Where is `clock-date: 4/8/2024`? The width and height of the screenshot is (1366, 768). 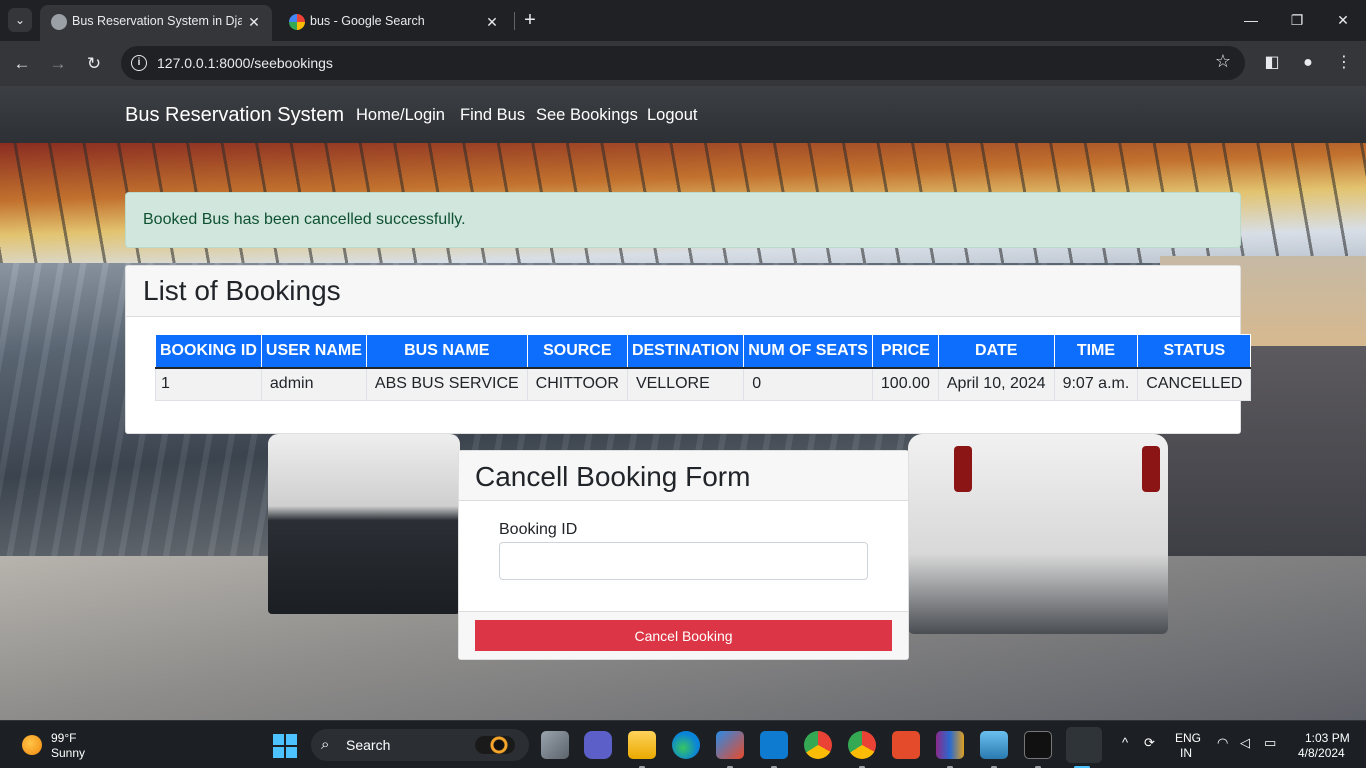
clock-date: 4/8/2024 is located at coordinates (1321, 753).